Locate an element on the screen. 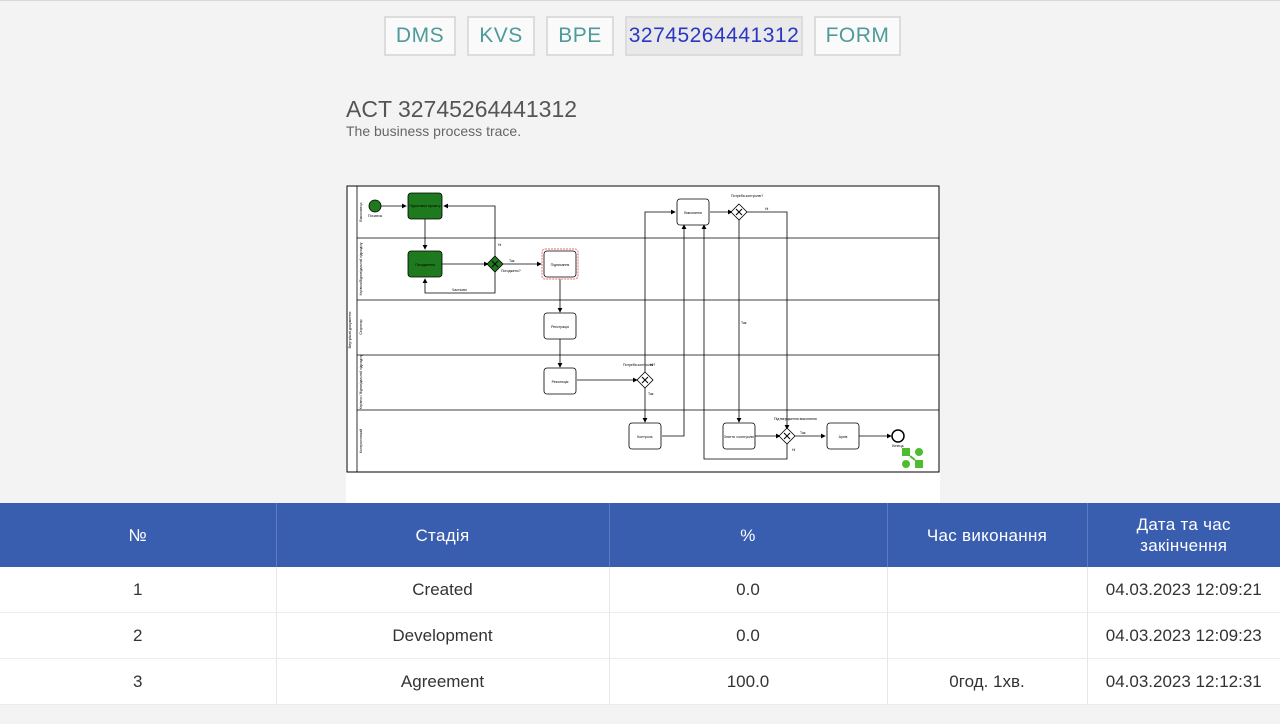  col-header-finished: Дата та час закінчення is located at coordinates (1183, 535).